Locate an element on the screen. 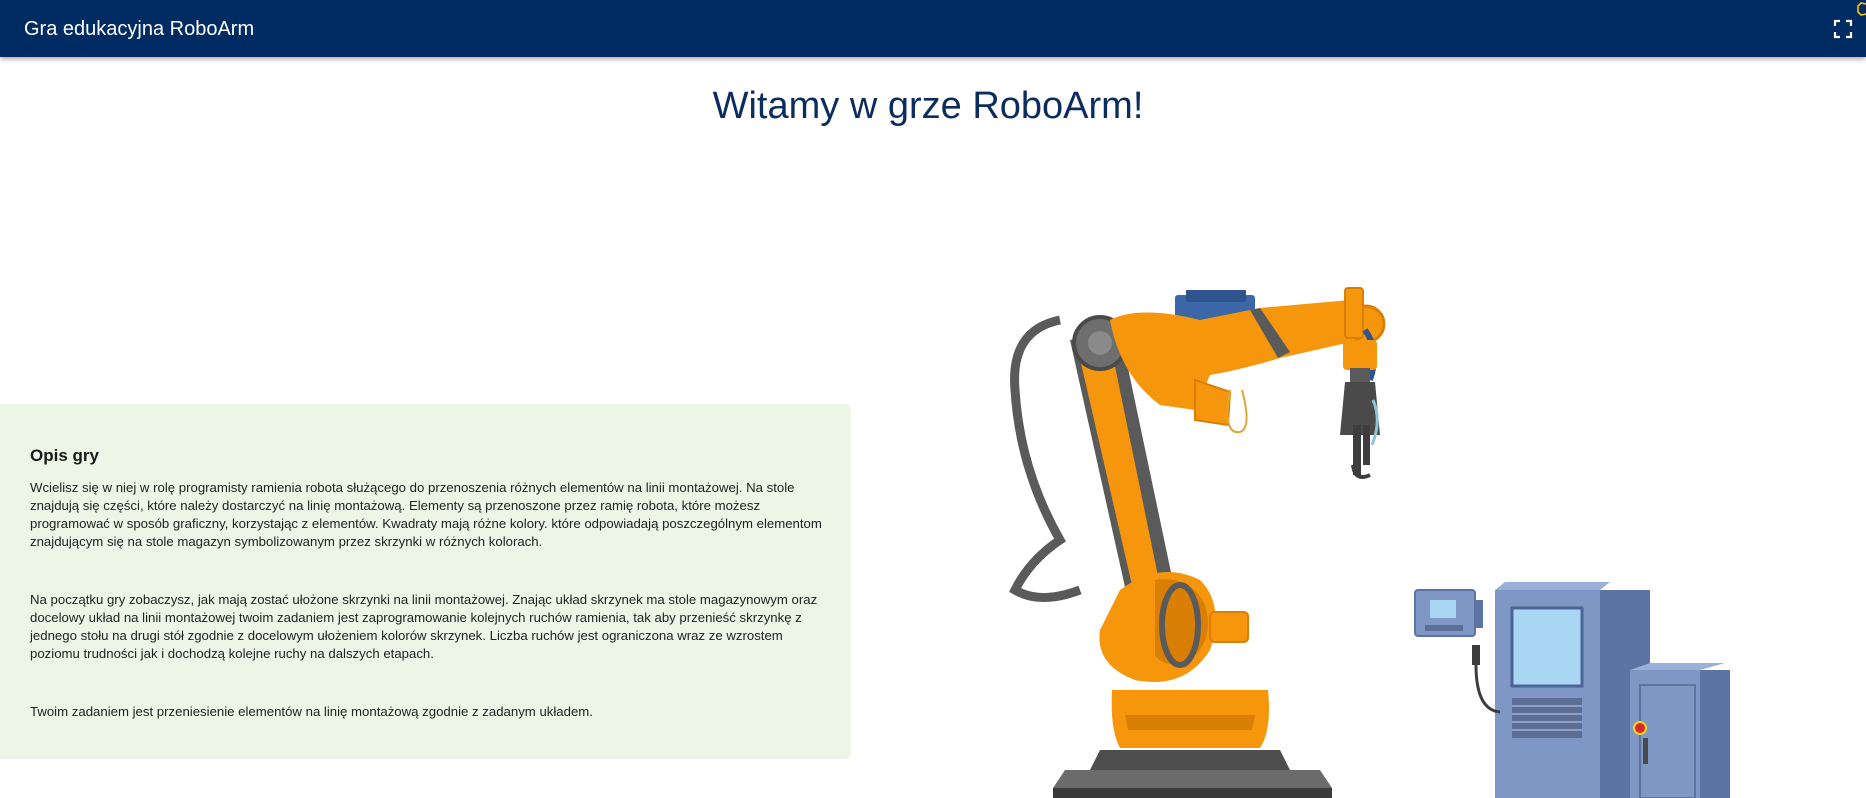  corner-hexagon-icon is located at coordinates (1861, 9).